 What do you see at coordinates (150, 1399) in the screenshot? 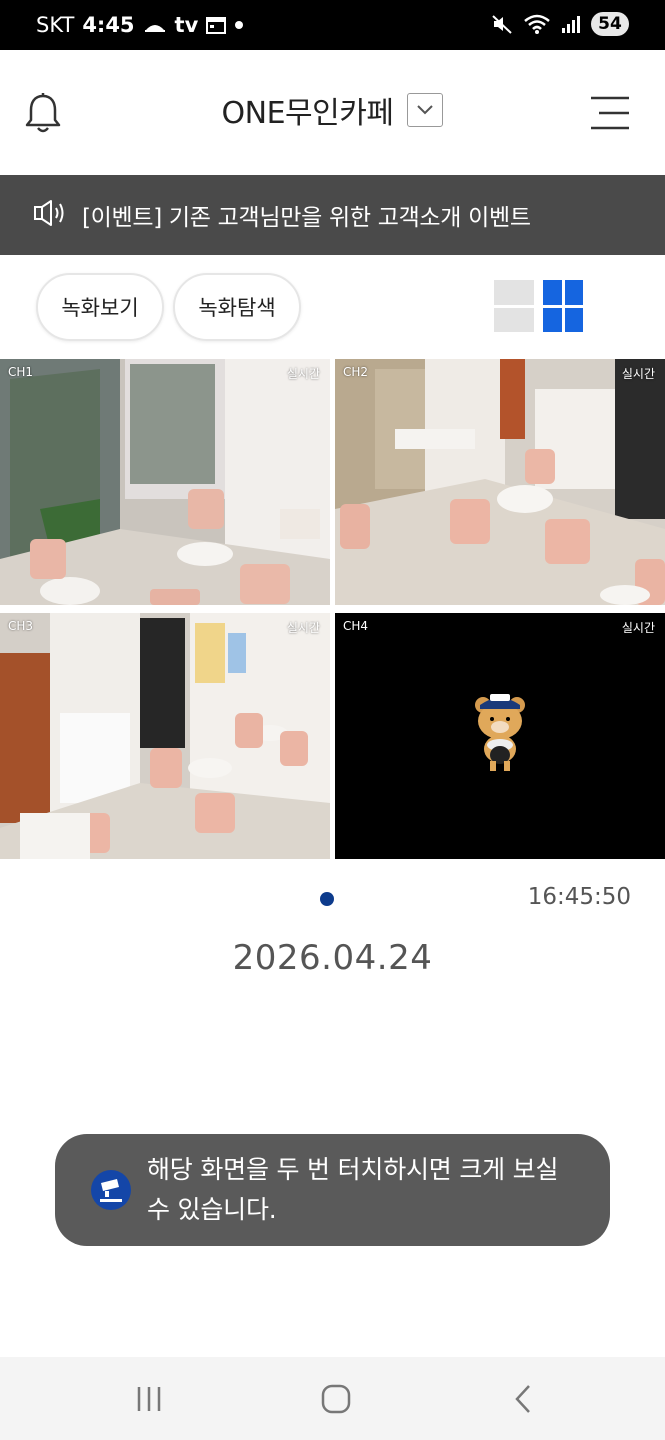
I see `recent-apps-icon` at bounding box center [150, 1399].